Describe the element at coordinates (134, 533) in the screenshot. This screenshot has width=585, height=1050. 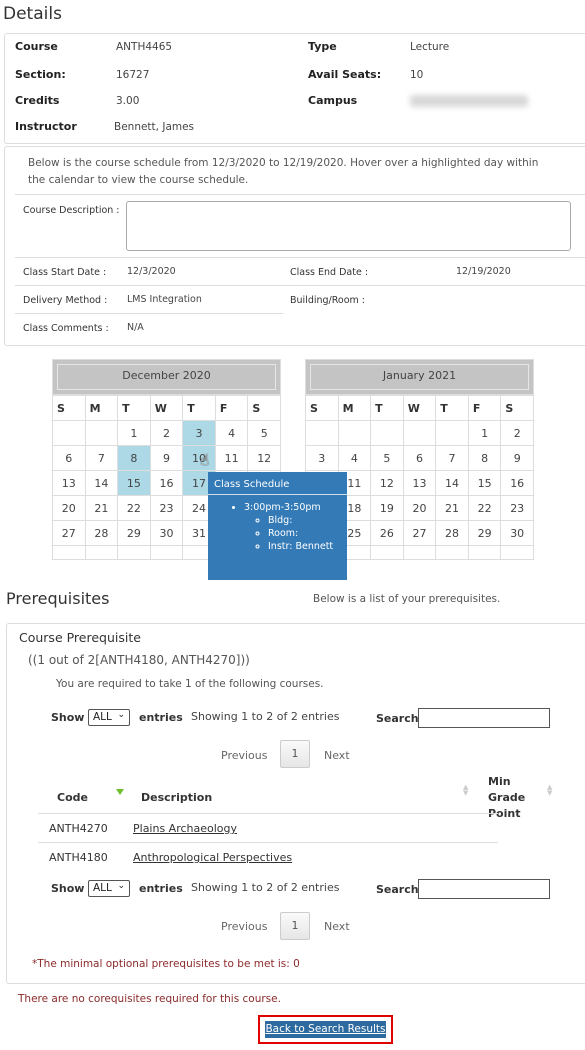
I see `calendar-day: 29` at that location.